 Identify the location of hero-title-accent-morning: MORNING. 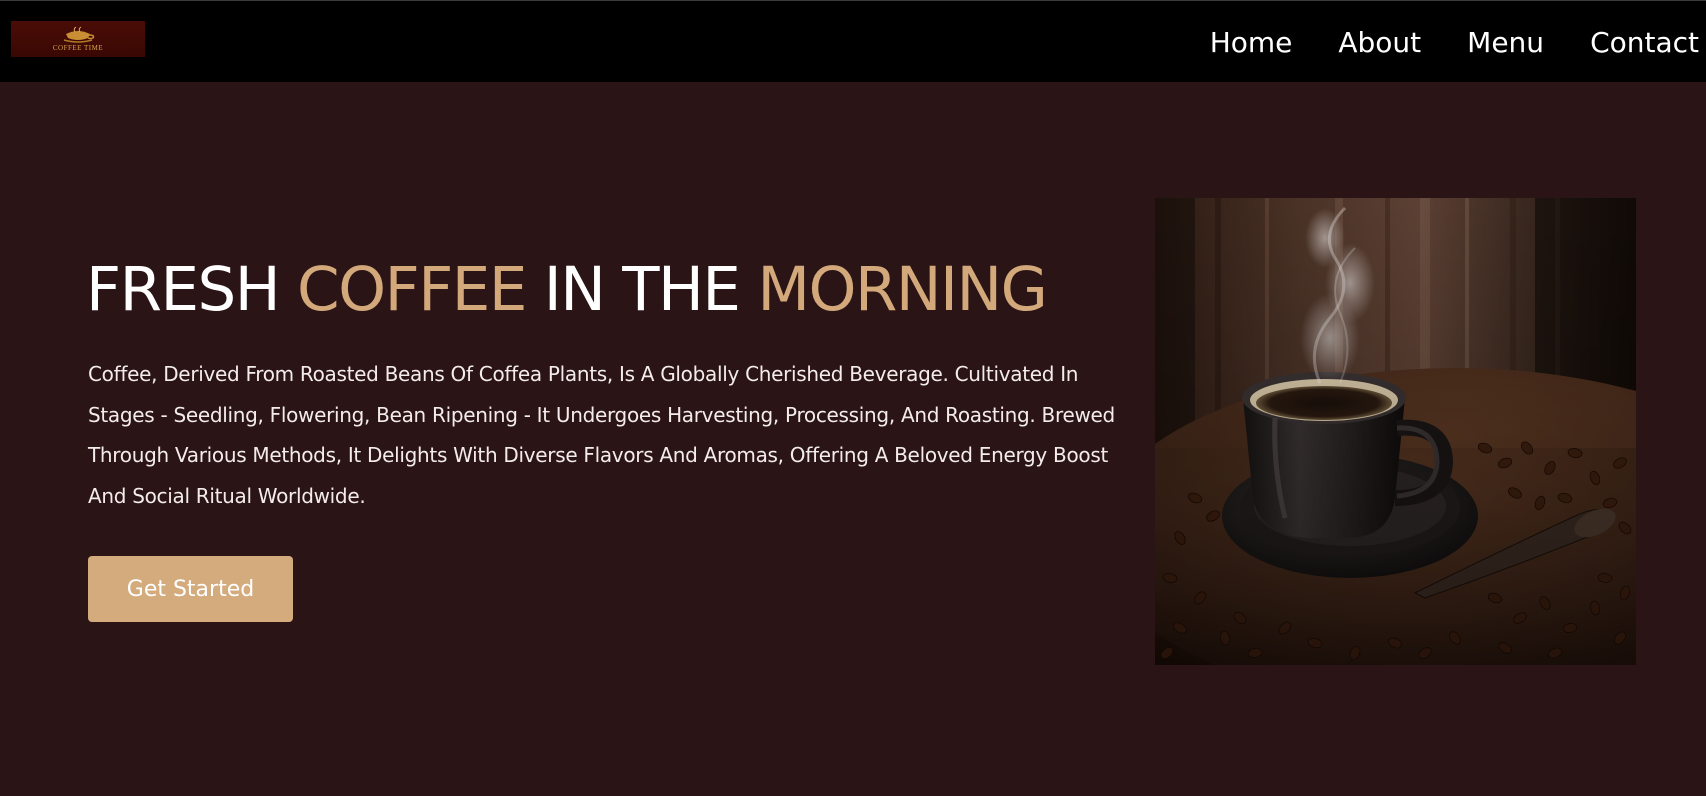
(902, 289).